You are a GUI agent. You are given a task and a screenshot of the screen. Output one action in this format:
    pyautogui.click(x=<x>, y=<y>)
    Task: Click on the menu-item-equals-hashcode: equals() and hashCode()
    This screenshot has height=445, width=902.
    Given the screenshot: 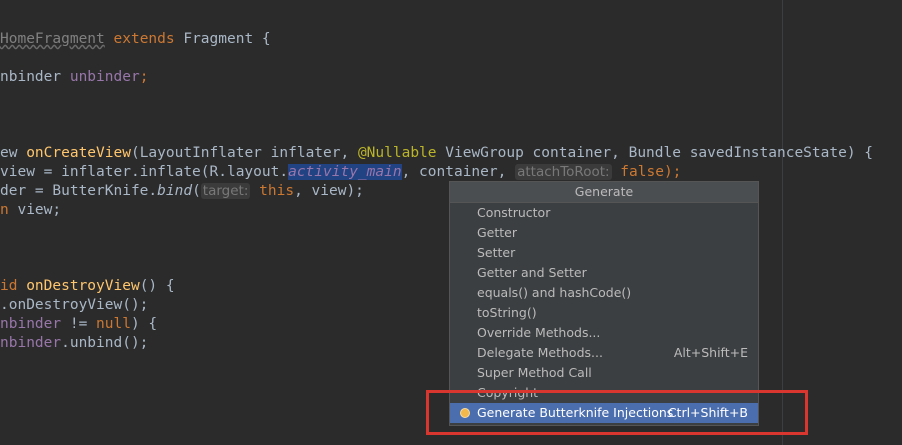 What is the action you would take?
    pyautogui.click(x=604, y=293)
    